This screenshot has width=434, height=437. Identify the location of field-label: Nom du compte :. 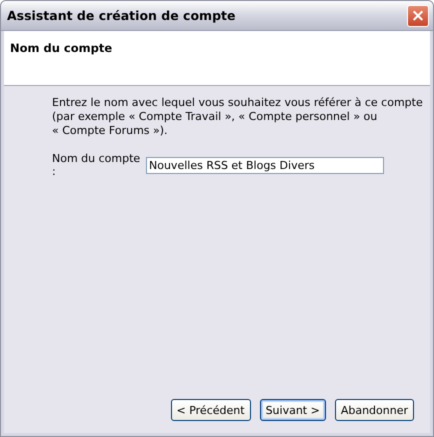
(97, 165).